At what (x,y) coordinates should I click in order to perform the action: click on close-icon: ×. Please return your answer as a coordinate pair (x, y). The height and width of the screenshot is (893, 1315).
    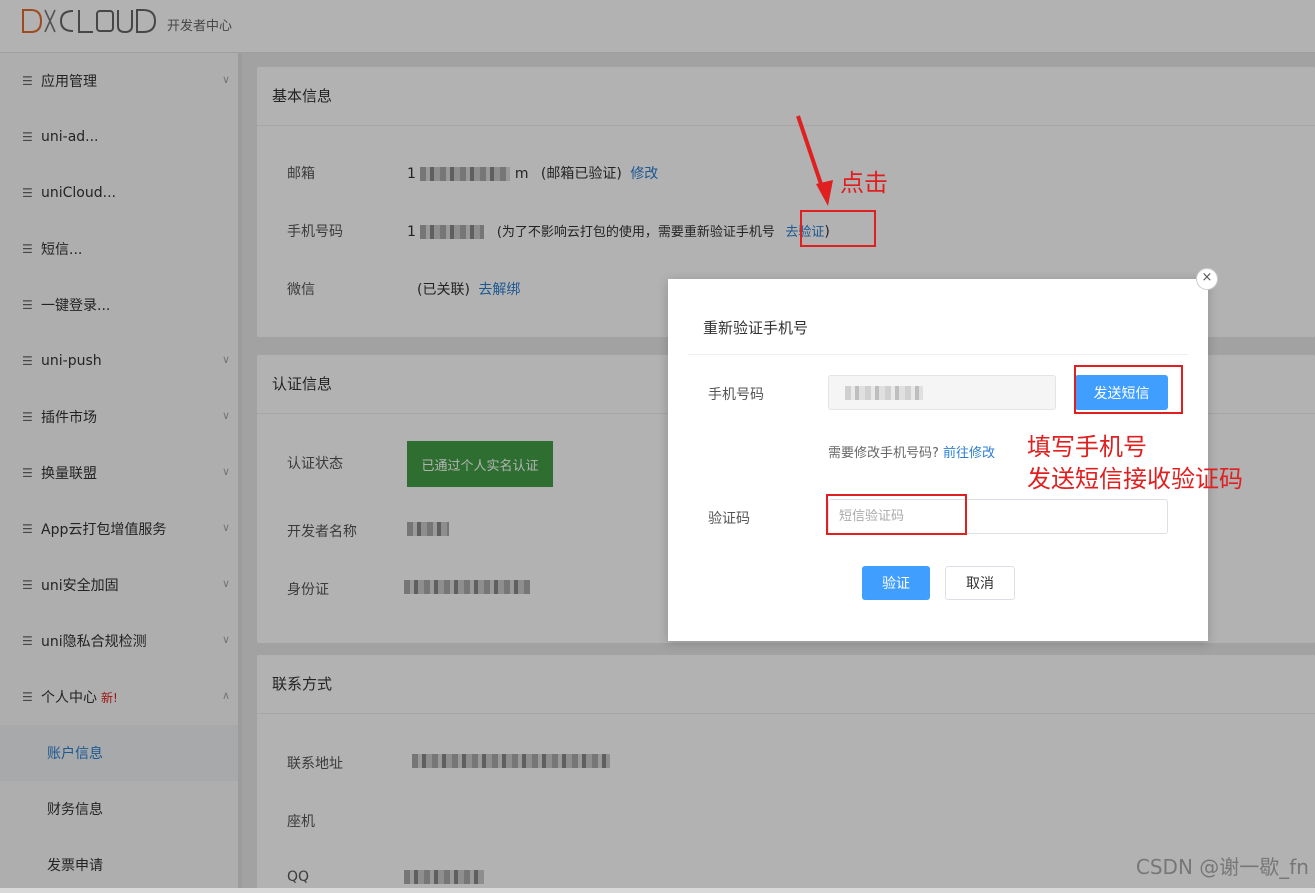
    Looking at the image, I should click on (1207, 279).